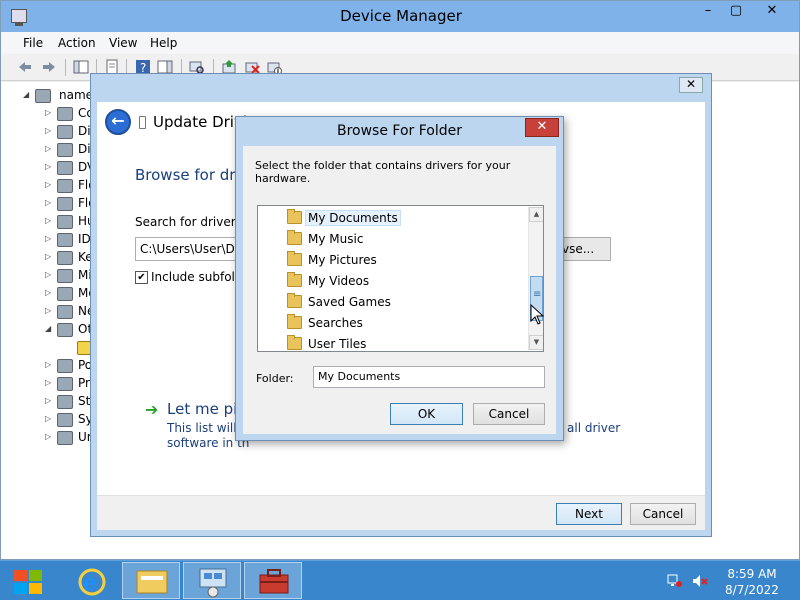  I want to click on folder-item: My Pictures, so click(392, 260).